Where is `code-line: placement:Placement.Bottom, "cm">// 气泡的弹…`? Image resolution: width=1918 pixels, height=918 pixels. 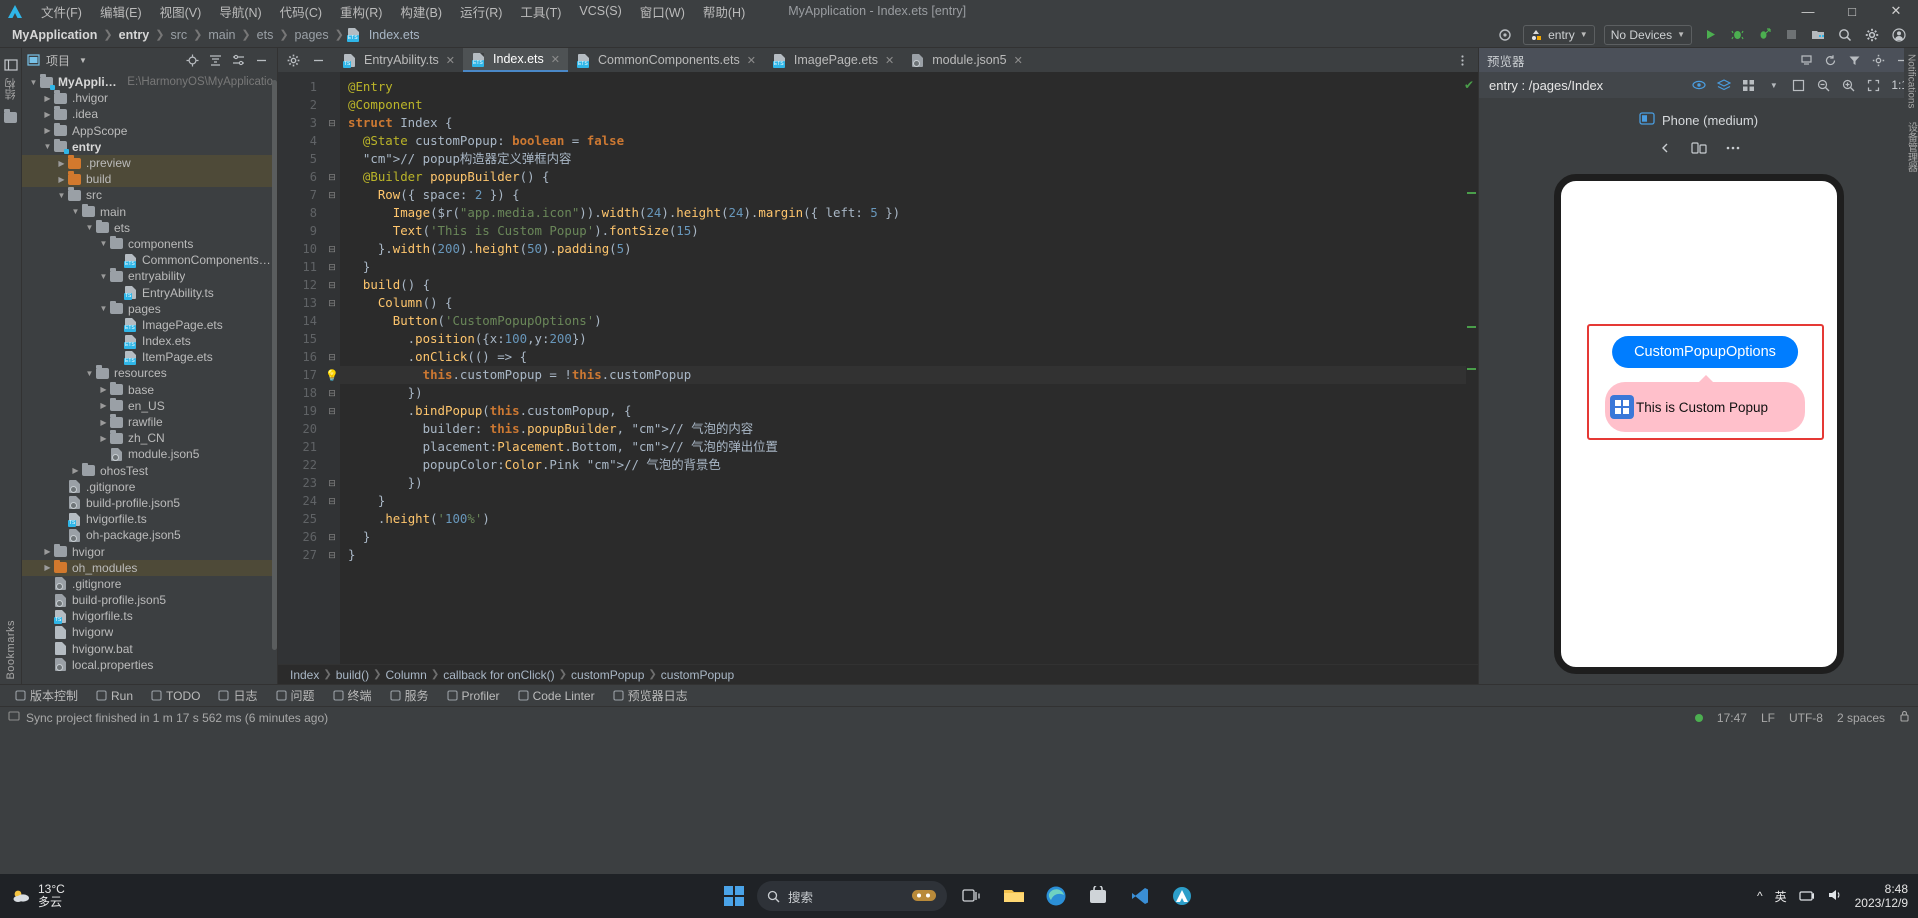
code-line: placement:Placement.Bottom, "cm">// 气泡的弹… is located at coordinates (909, 447).